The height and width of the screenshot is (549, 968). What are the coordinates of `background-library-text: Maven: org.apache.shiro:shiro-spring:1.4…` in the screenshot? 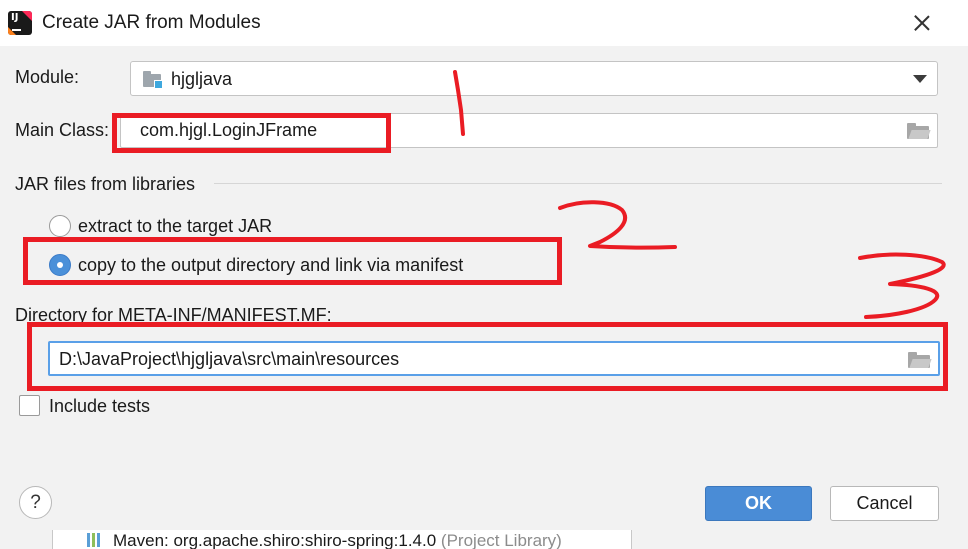 It's located at (337, 540).